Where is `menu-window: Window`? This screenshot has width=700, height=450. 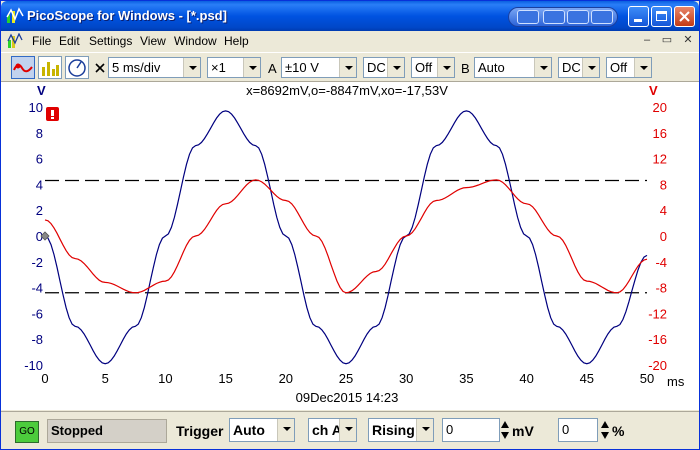 menu-window: Window is located at coordinates (195, 41).